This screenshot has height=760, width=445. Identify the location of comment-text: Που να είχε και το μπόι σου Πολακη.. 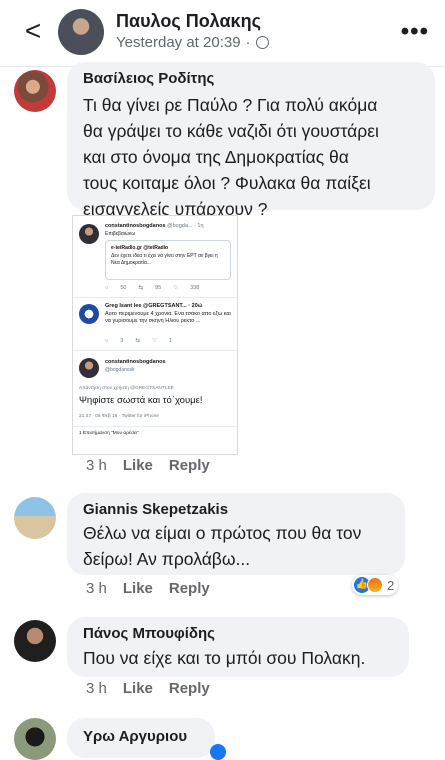
(224, 658).